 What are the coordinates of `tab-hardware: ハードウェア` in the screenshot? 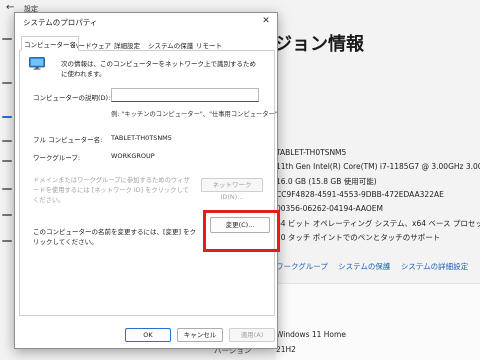 It's located at (91, 45).